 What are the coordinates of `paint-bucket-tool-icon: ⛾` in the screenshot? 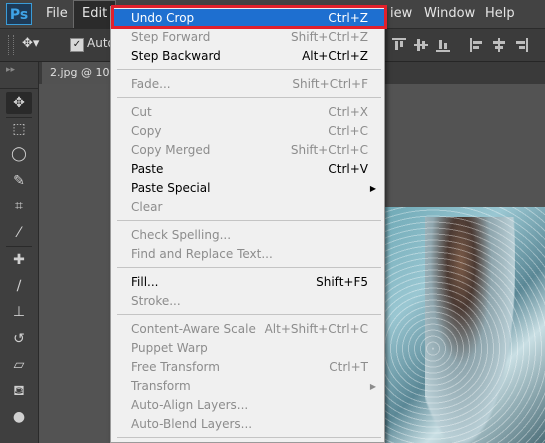 It's located at (19, 391).